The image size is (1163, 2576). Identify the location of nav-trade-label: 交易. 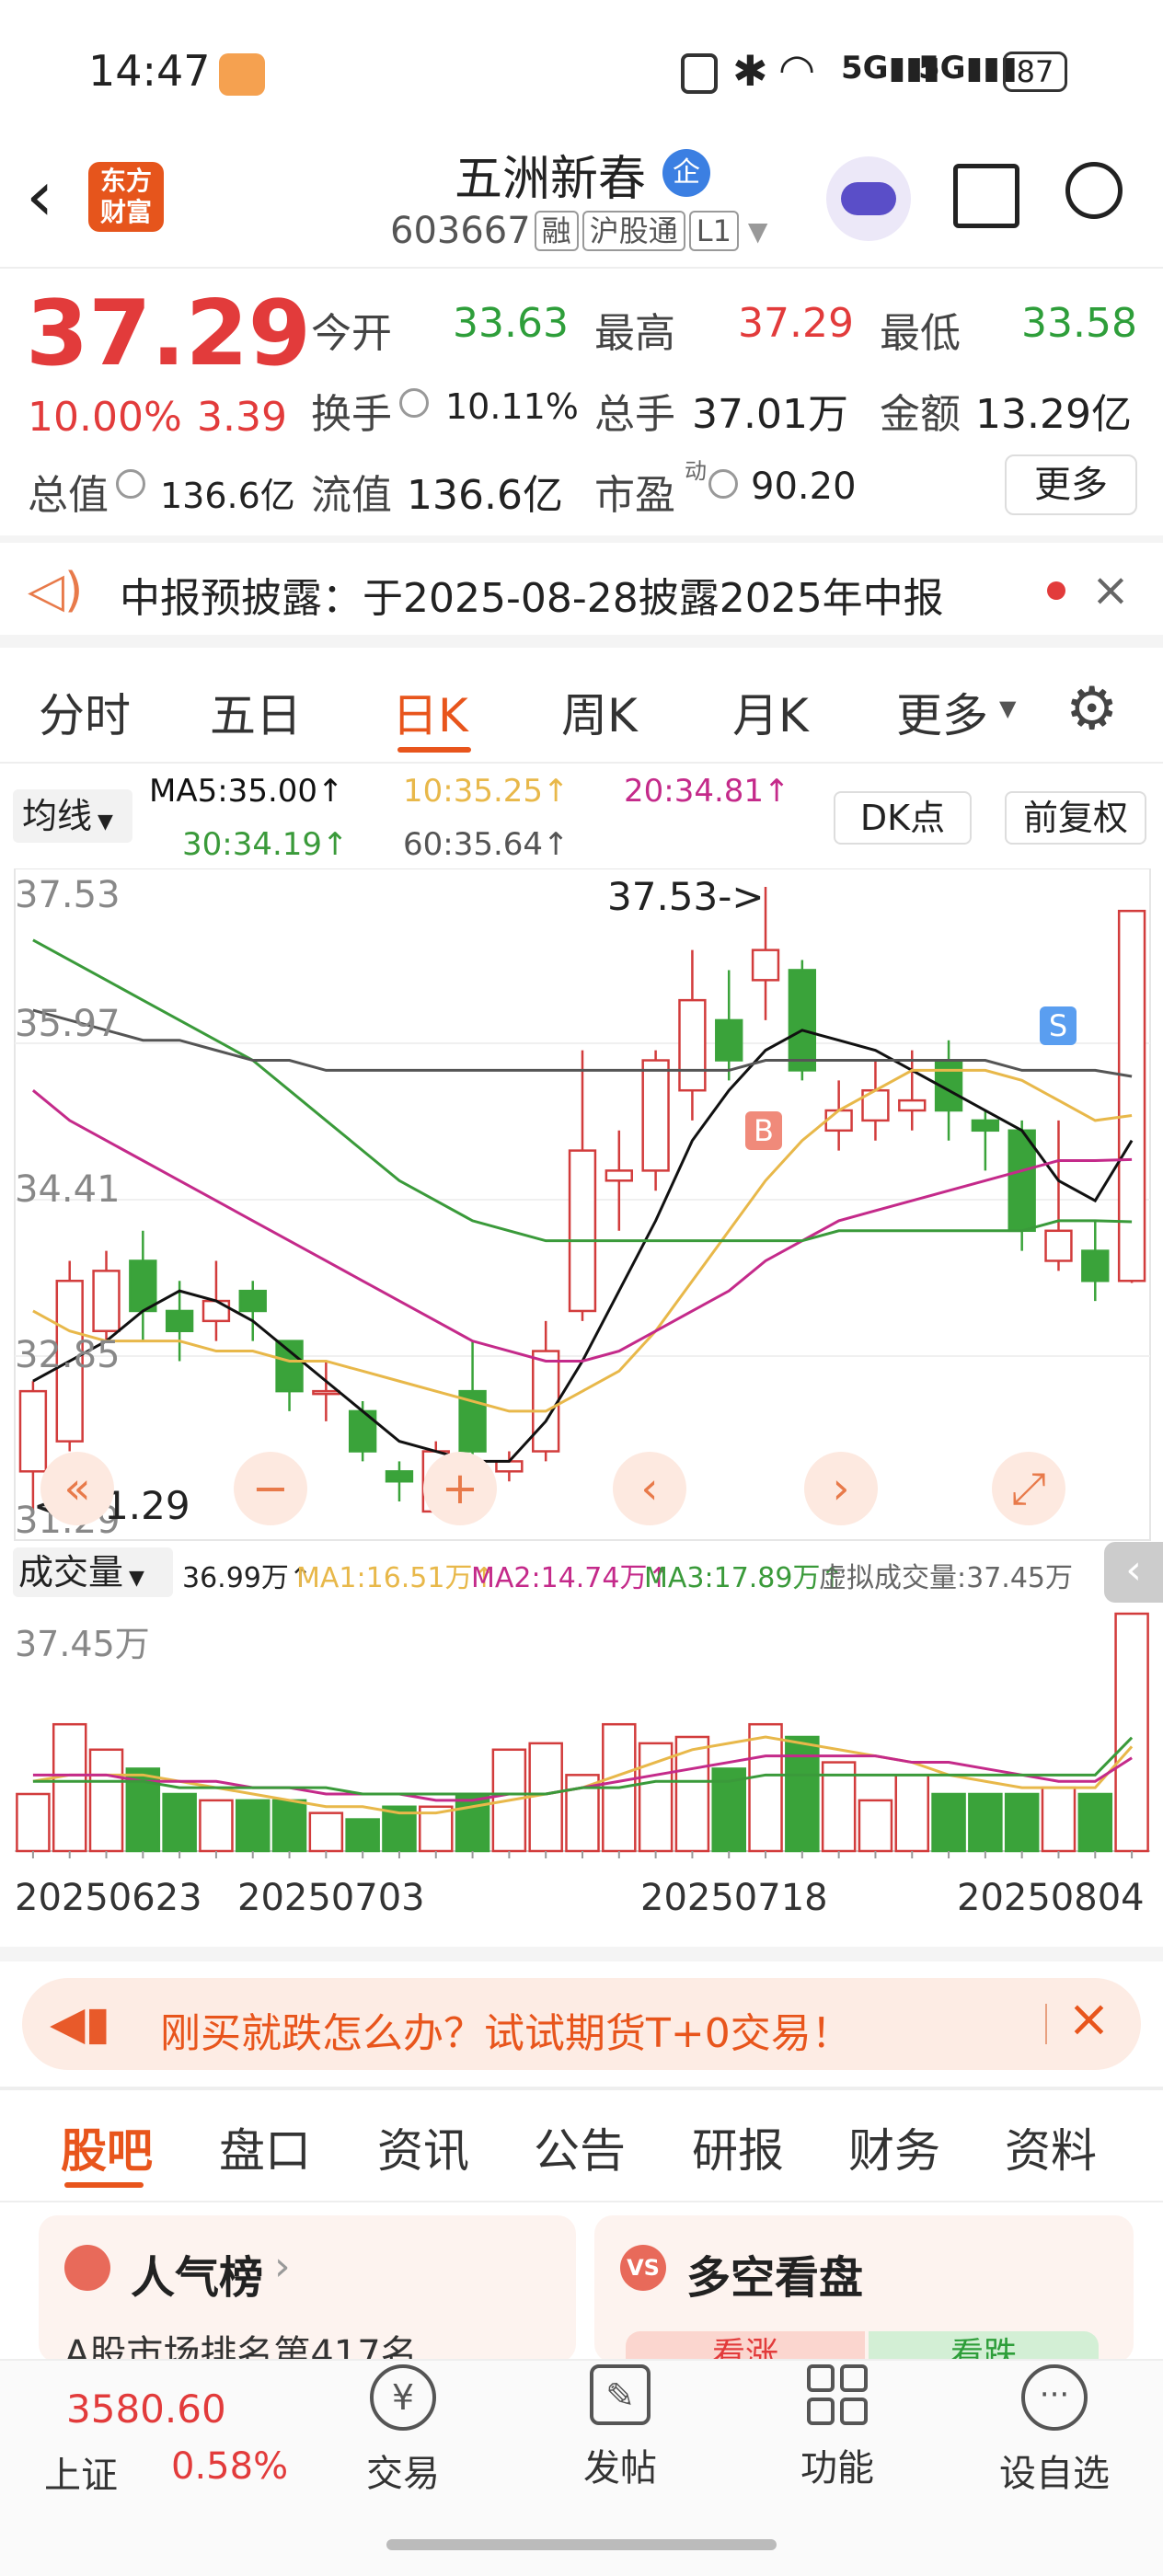
(403, 2474).